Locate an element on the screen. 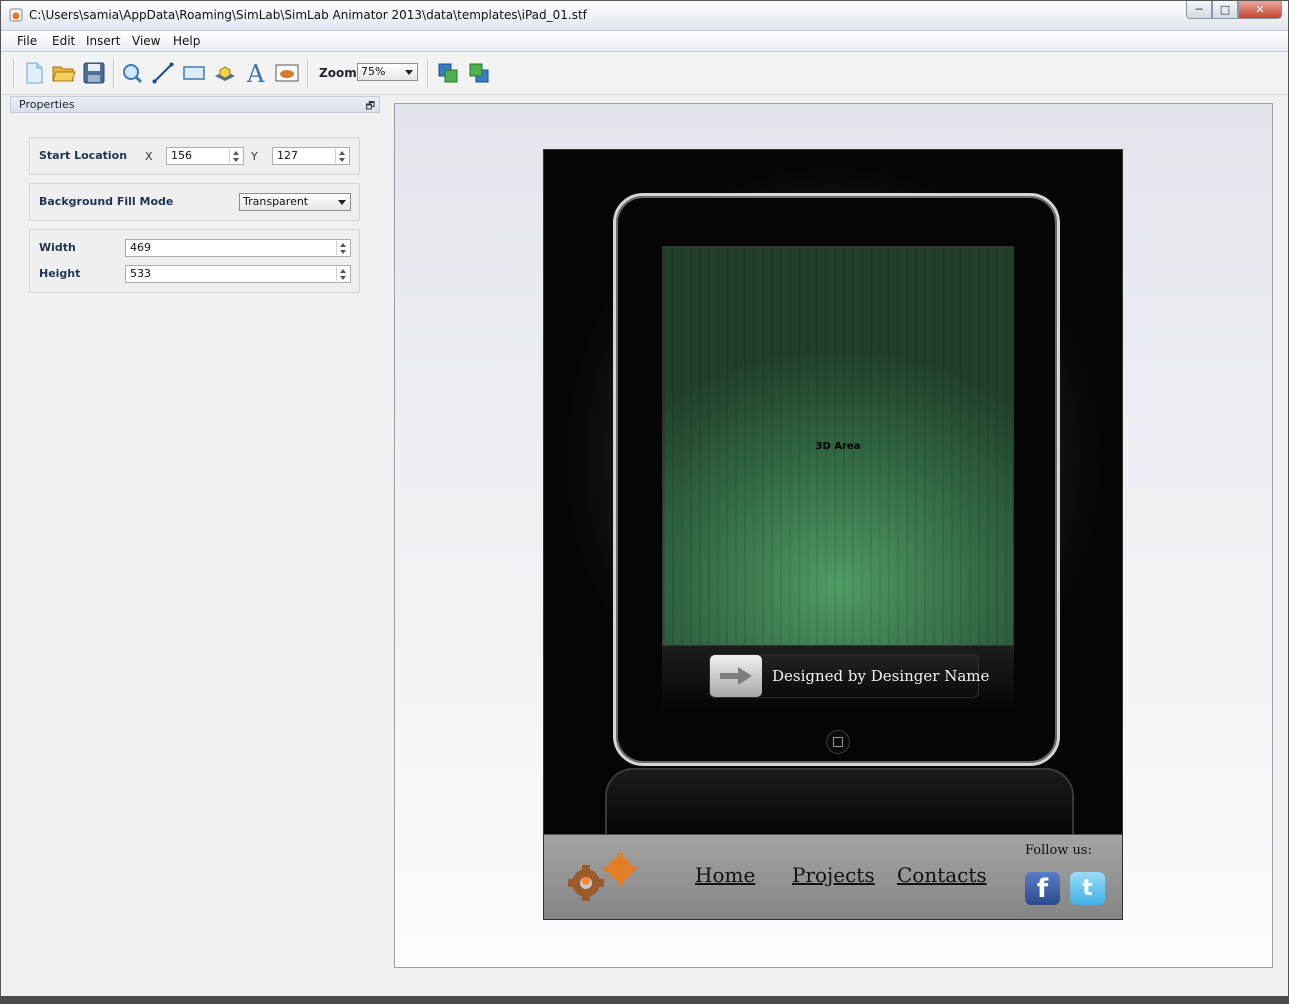  designed-by-box: Designed by Desinger Name is located at coordinates (849, 676).